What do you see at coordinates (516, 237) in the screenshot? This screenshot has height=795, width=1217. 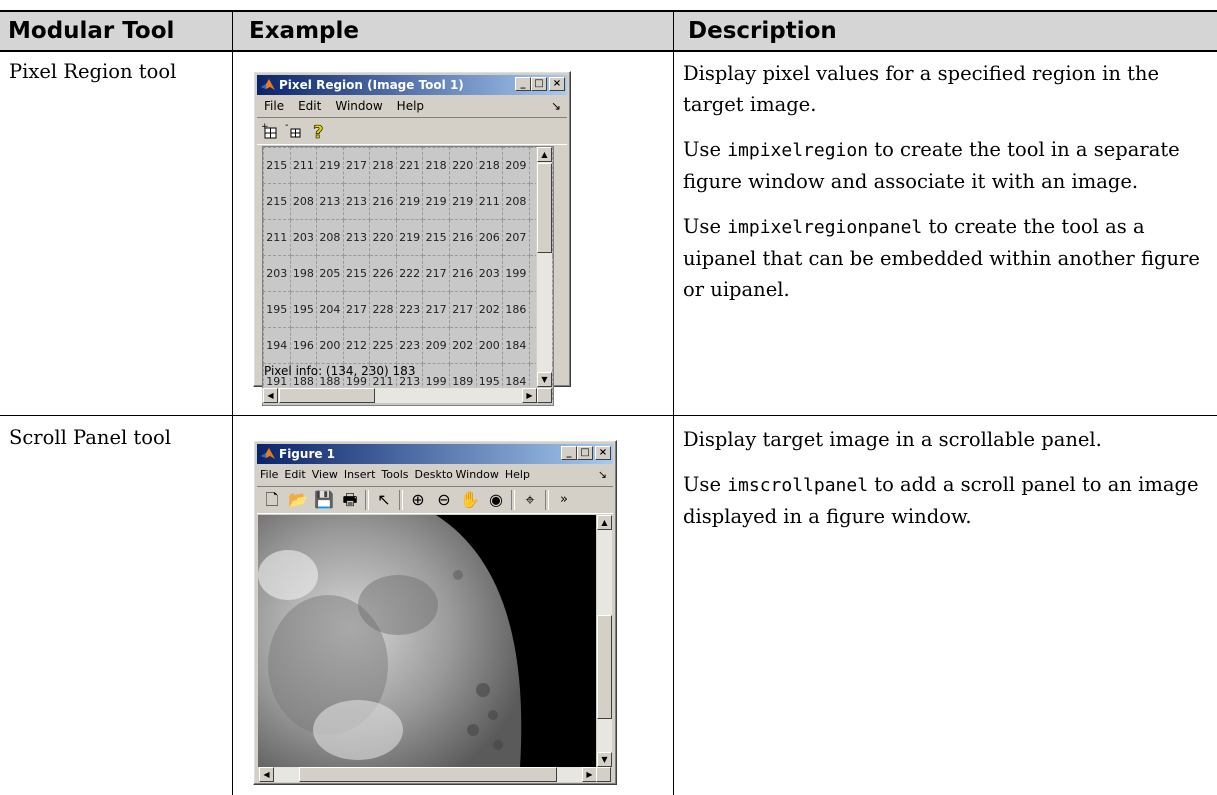 I see `pixel-value-cell: 207` at bounding box center [516, 237].